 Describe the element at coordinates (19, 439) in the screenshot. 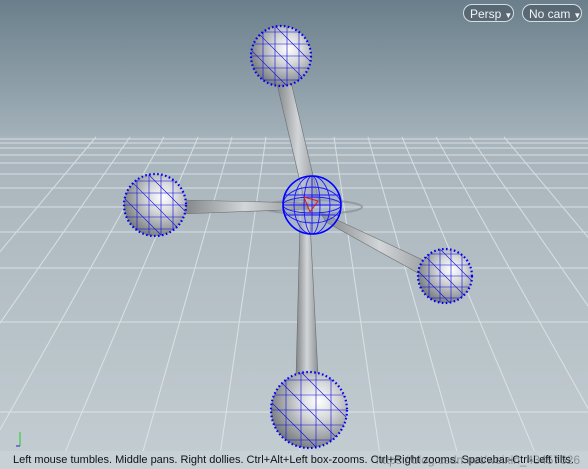

I see `axis-gizmo-icon` at that location.